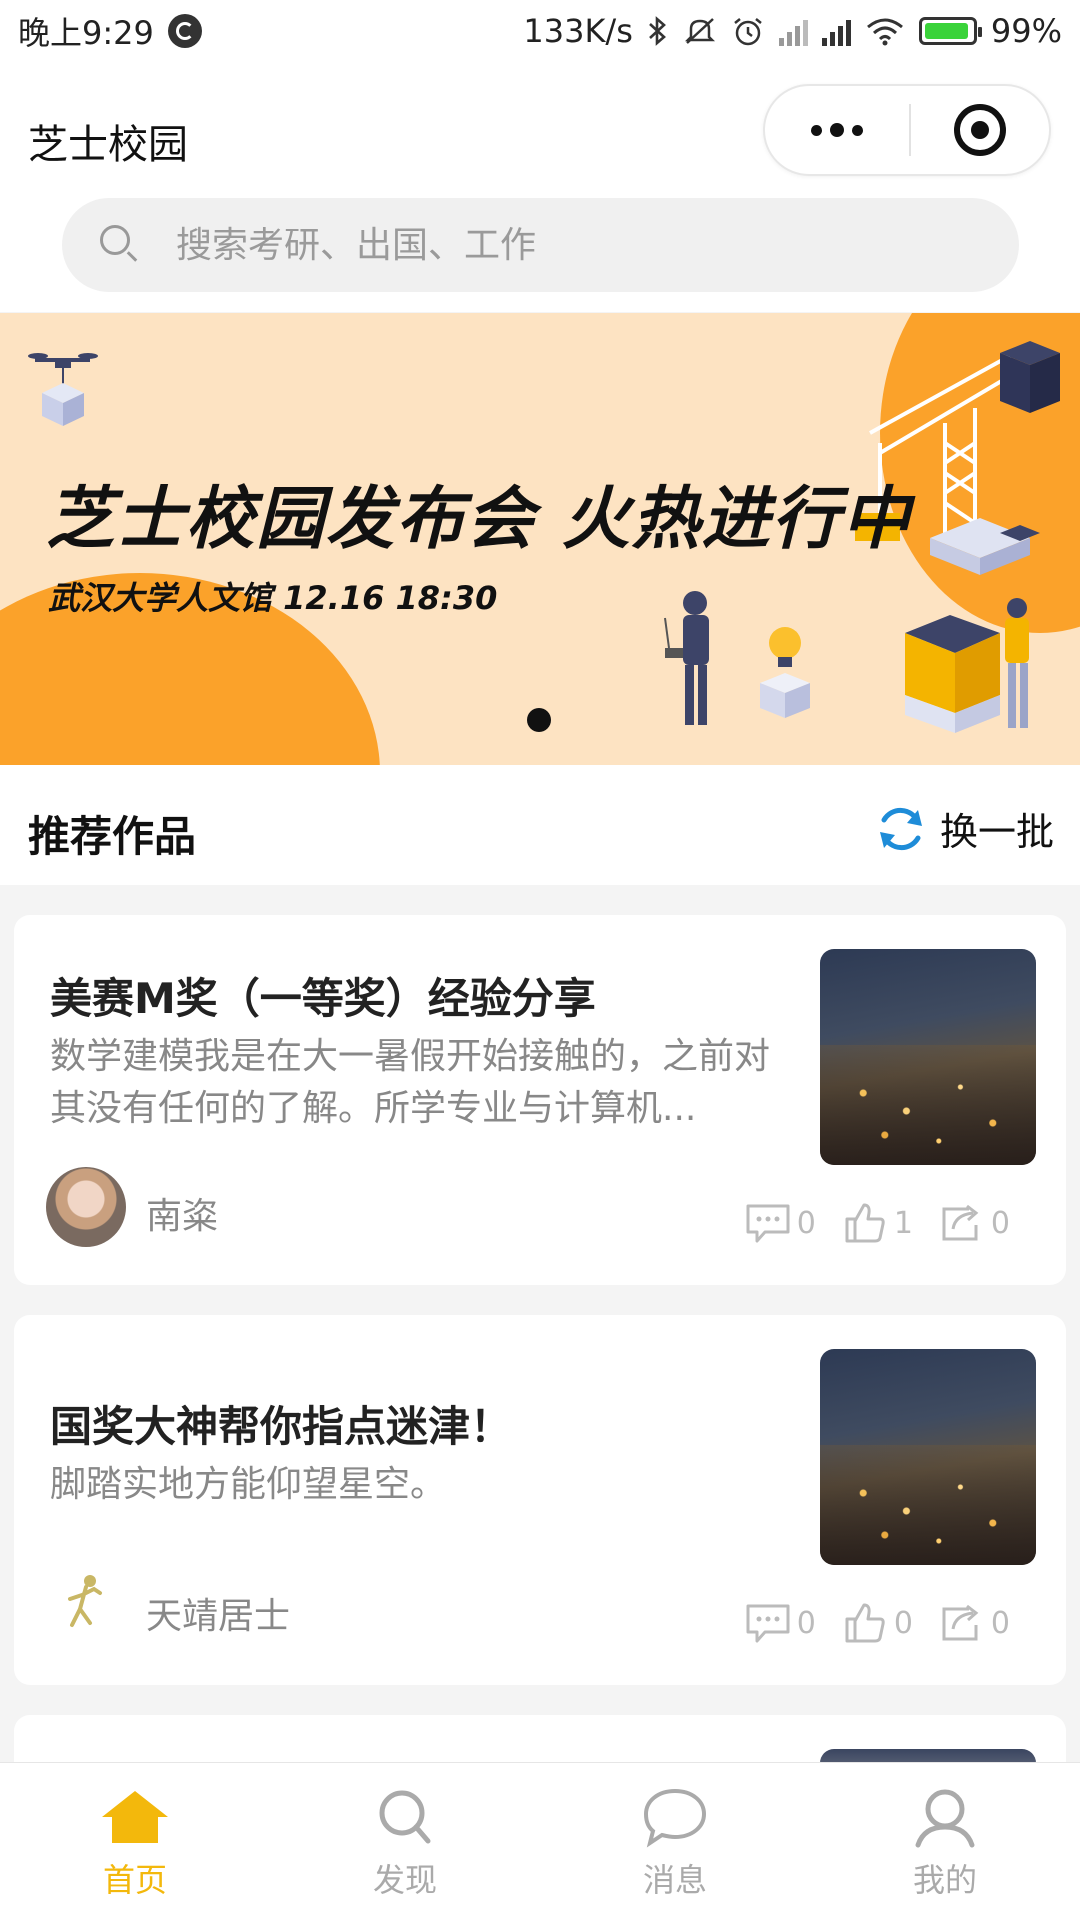  I want to click on article-title: 美赛M奖（一等奖）经验分享, so click(323, 995).